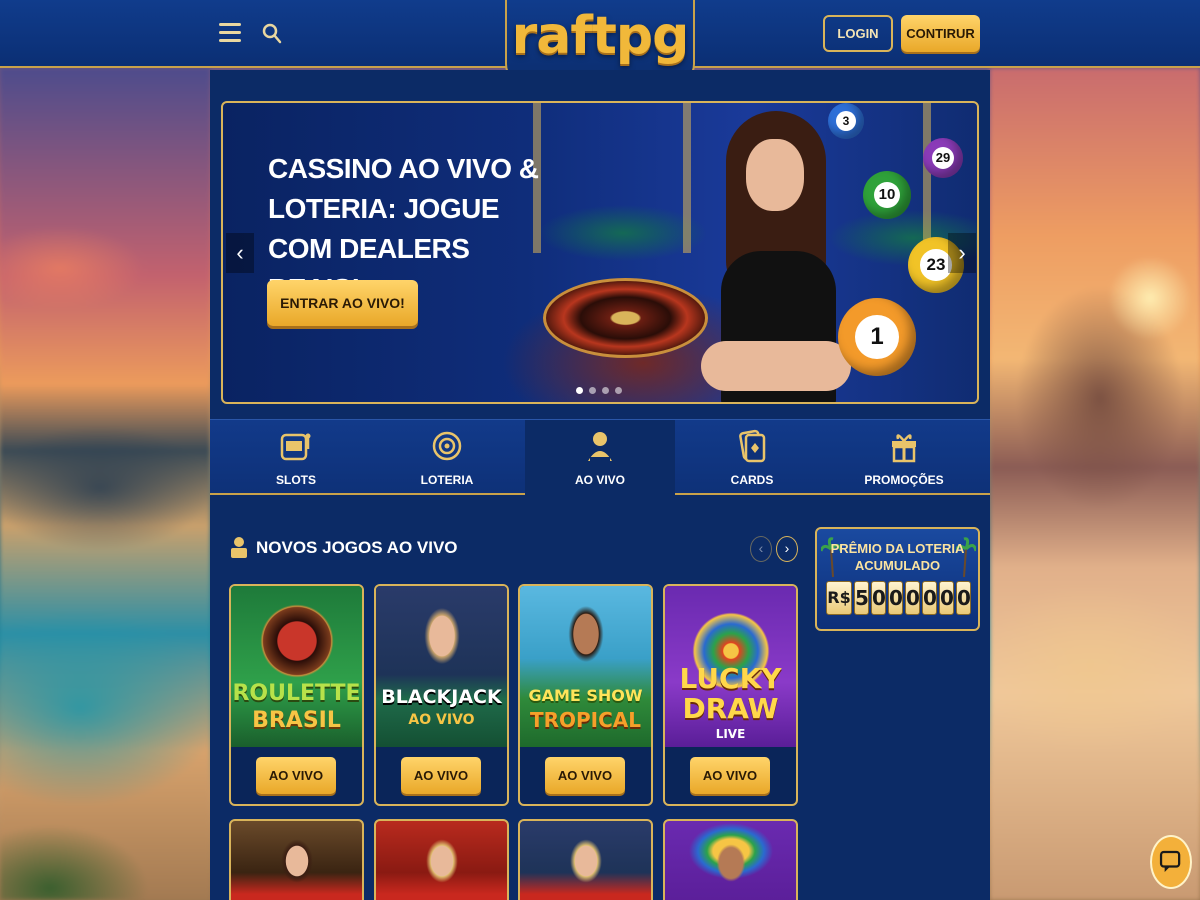  I want to click on game-card-game-show-tropical: GAME SHOW TROPICAL AO VIVO, so click(585, 695).